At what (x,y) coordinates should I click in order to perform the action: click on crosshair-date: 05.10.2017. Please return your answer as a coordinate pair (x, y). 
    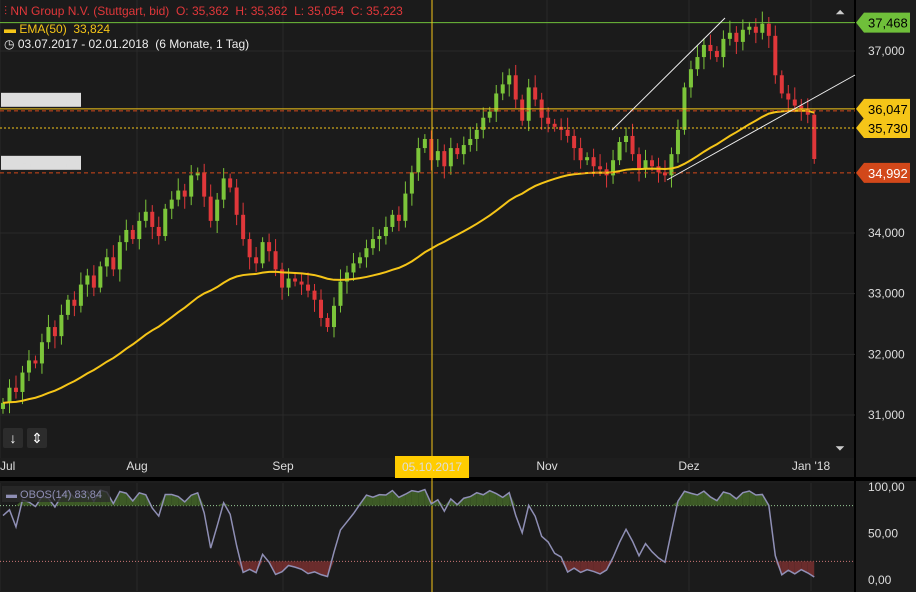
    Looking at the image, I should click on (432, 467).